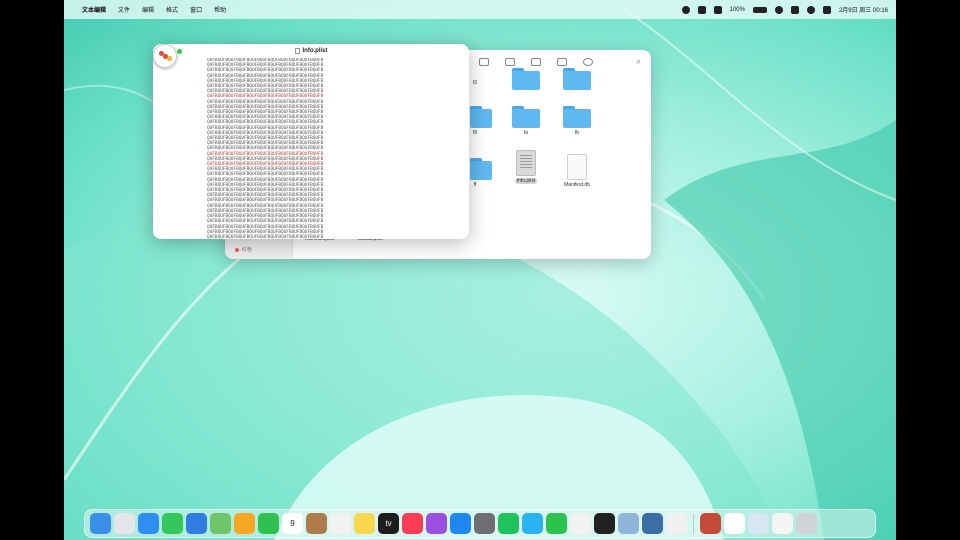 Image resolution: width=960 pixels, height=540 pixels. What do you see at coordinates (484, 62) in the screenshot?
I see `view-mode-icon` at bounding box center [484, 62].